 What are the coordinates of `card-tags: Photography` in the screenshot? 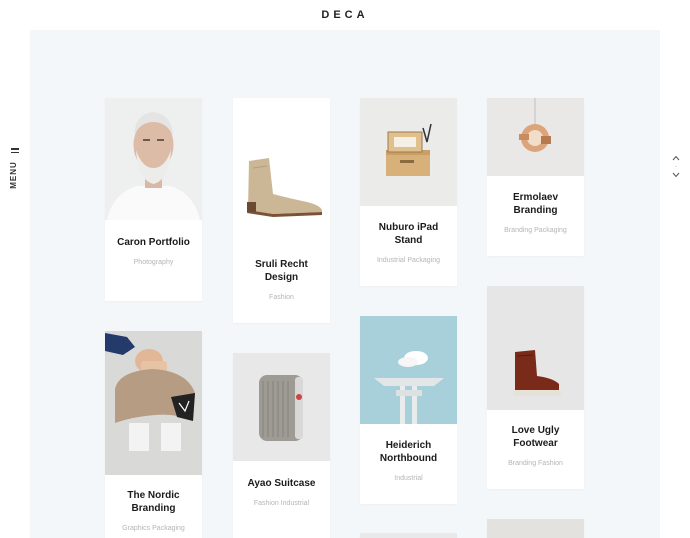 It's located at (153, 262).